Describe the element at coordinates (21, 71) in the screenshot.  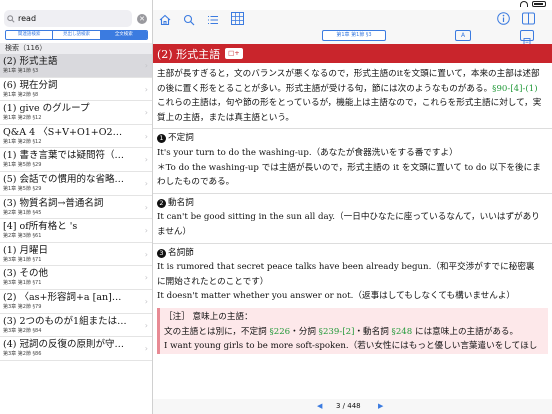
I see `result-location: 第1章 第1節 §3` at that location.